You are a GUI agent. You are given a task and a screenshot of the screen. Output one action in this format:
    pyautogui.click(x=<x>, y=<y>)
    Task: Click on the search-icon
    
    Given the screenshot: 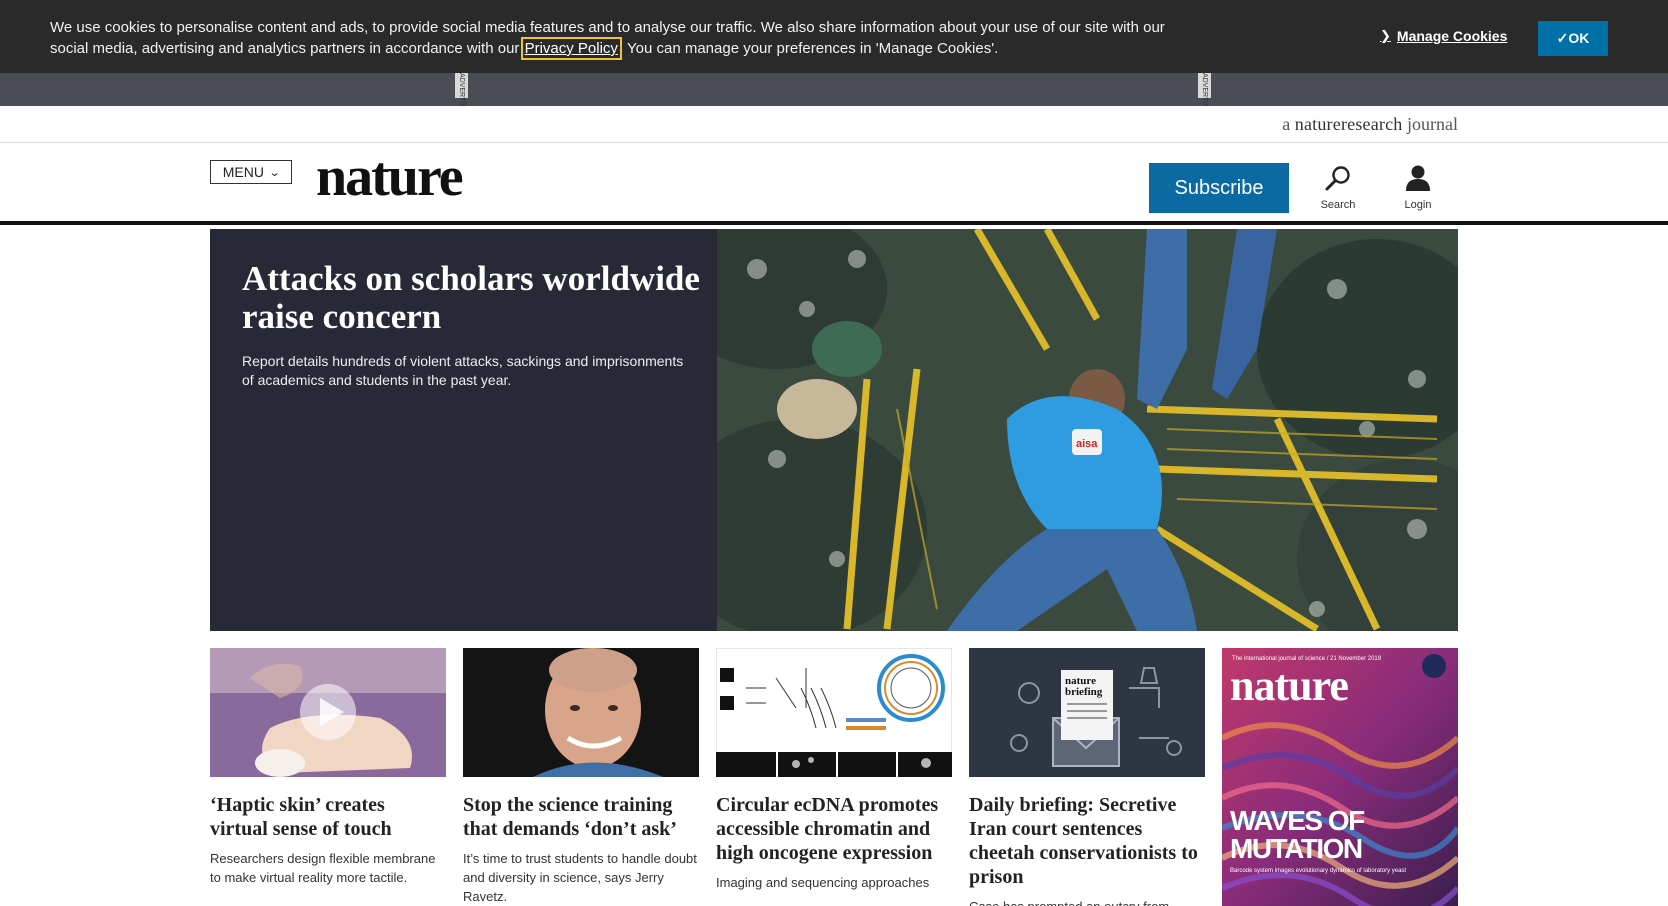 What is the action you would take?
    pyautogui.click(x=1338, y=178)
    